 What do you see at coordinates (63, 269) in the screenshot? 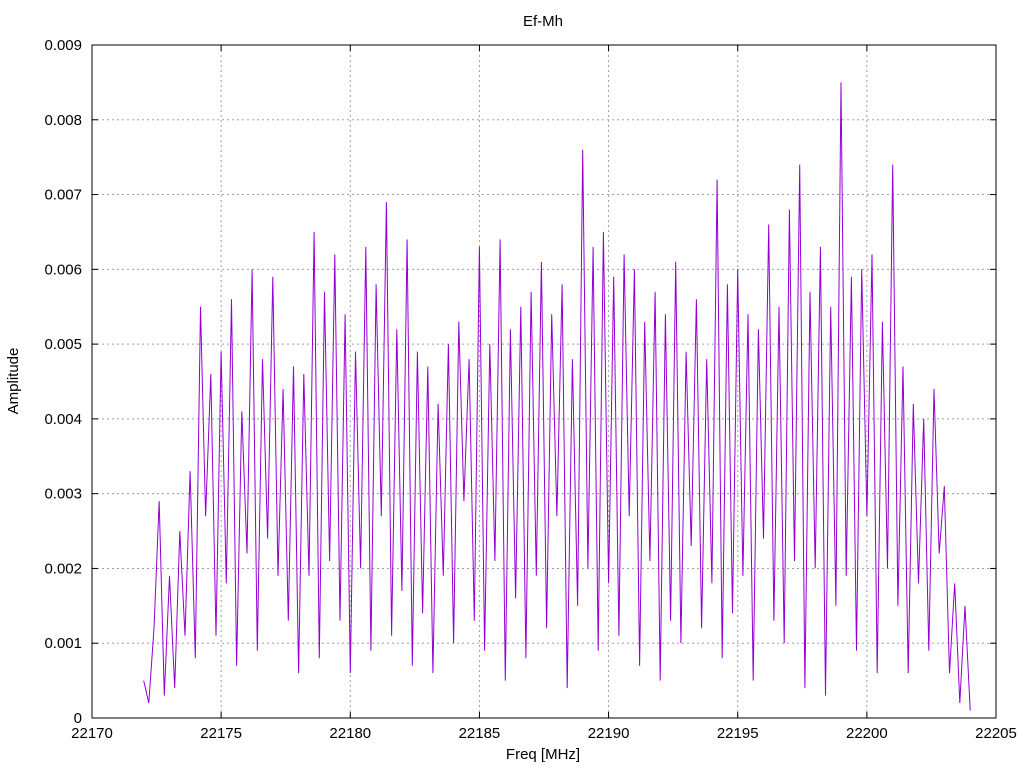
I see `y-tick-label: 0.006` at bounding box center [63, 269].